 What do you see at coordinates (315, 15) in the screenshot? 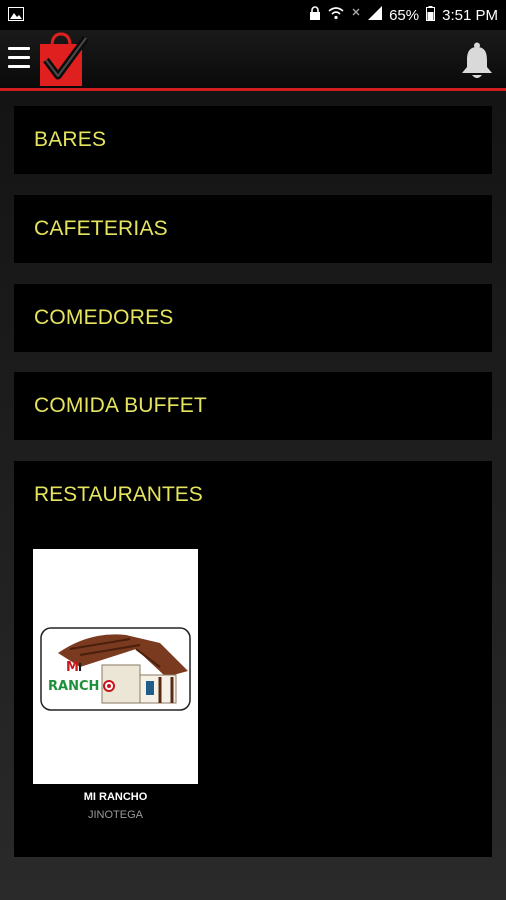
I see `lock-icon` at bounding box center [315, 15].